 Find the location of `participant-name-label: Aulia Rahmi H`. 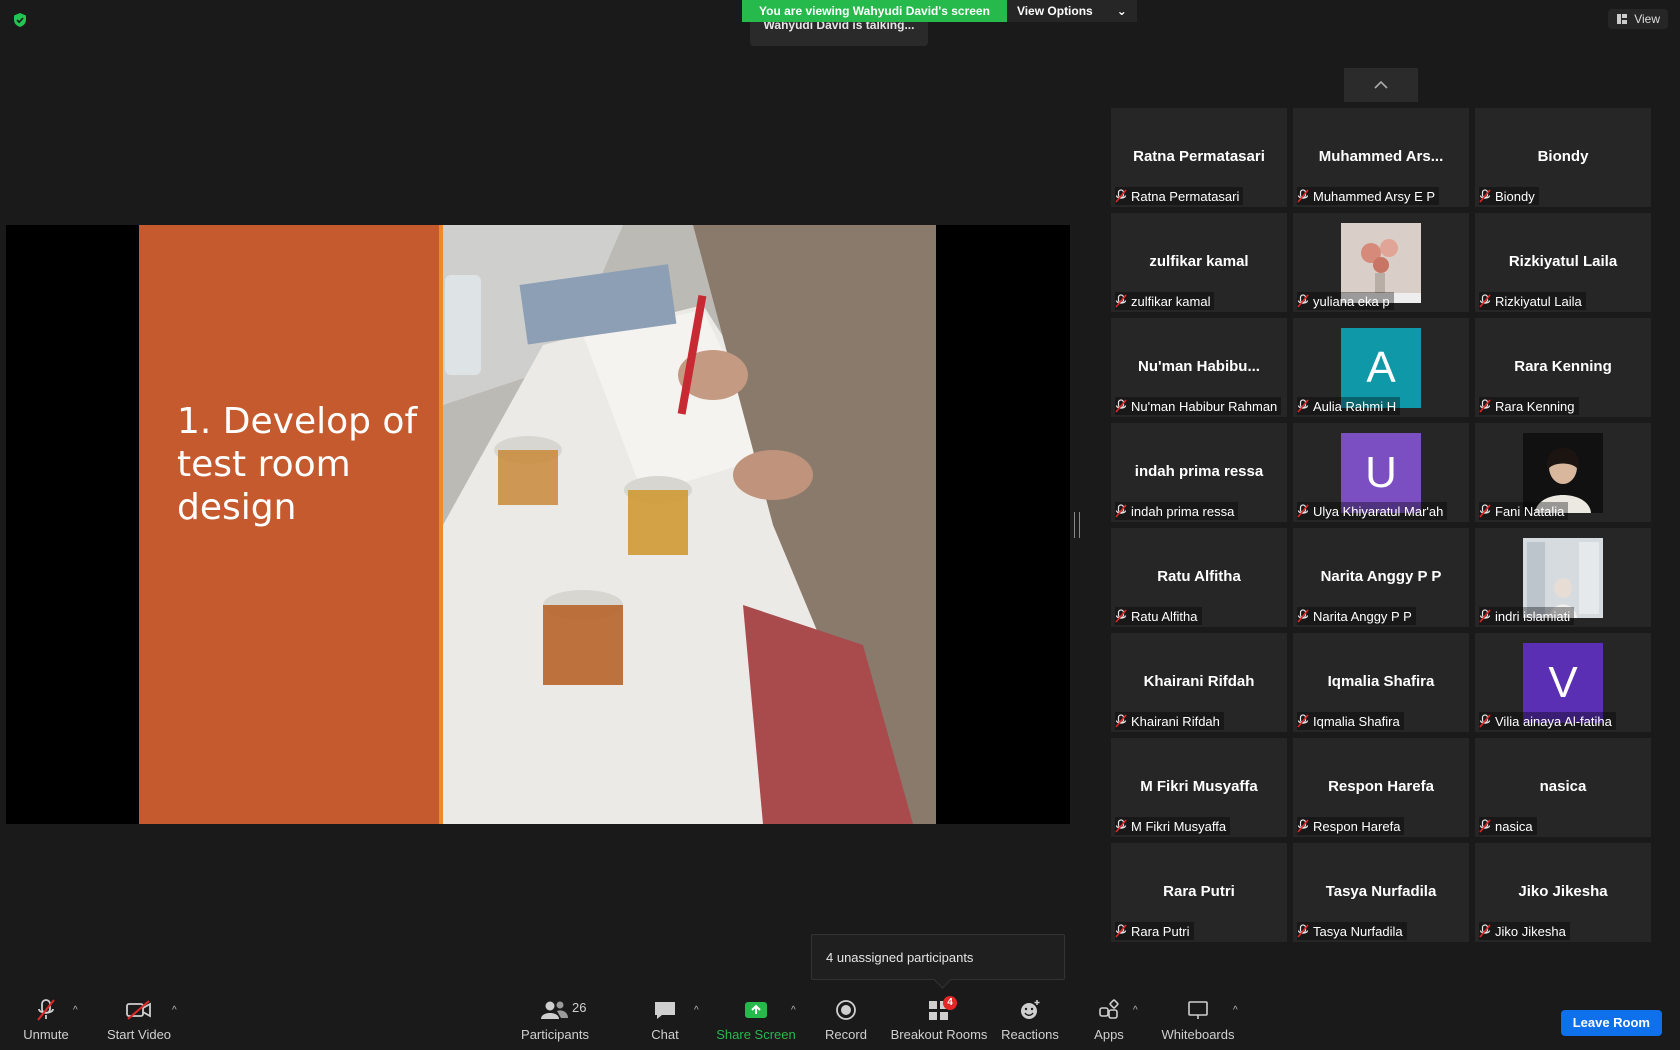

participant-name-label: Aulia Rahmi H is located at coordinates (1349, 406).